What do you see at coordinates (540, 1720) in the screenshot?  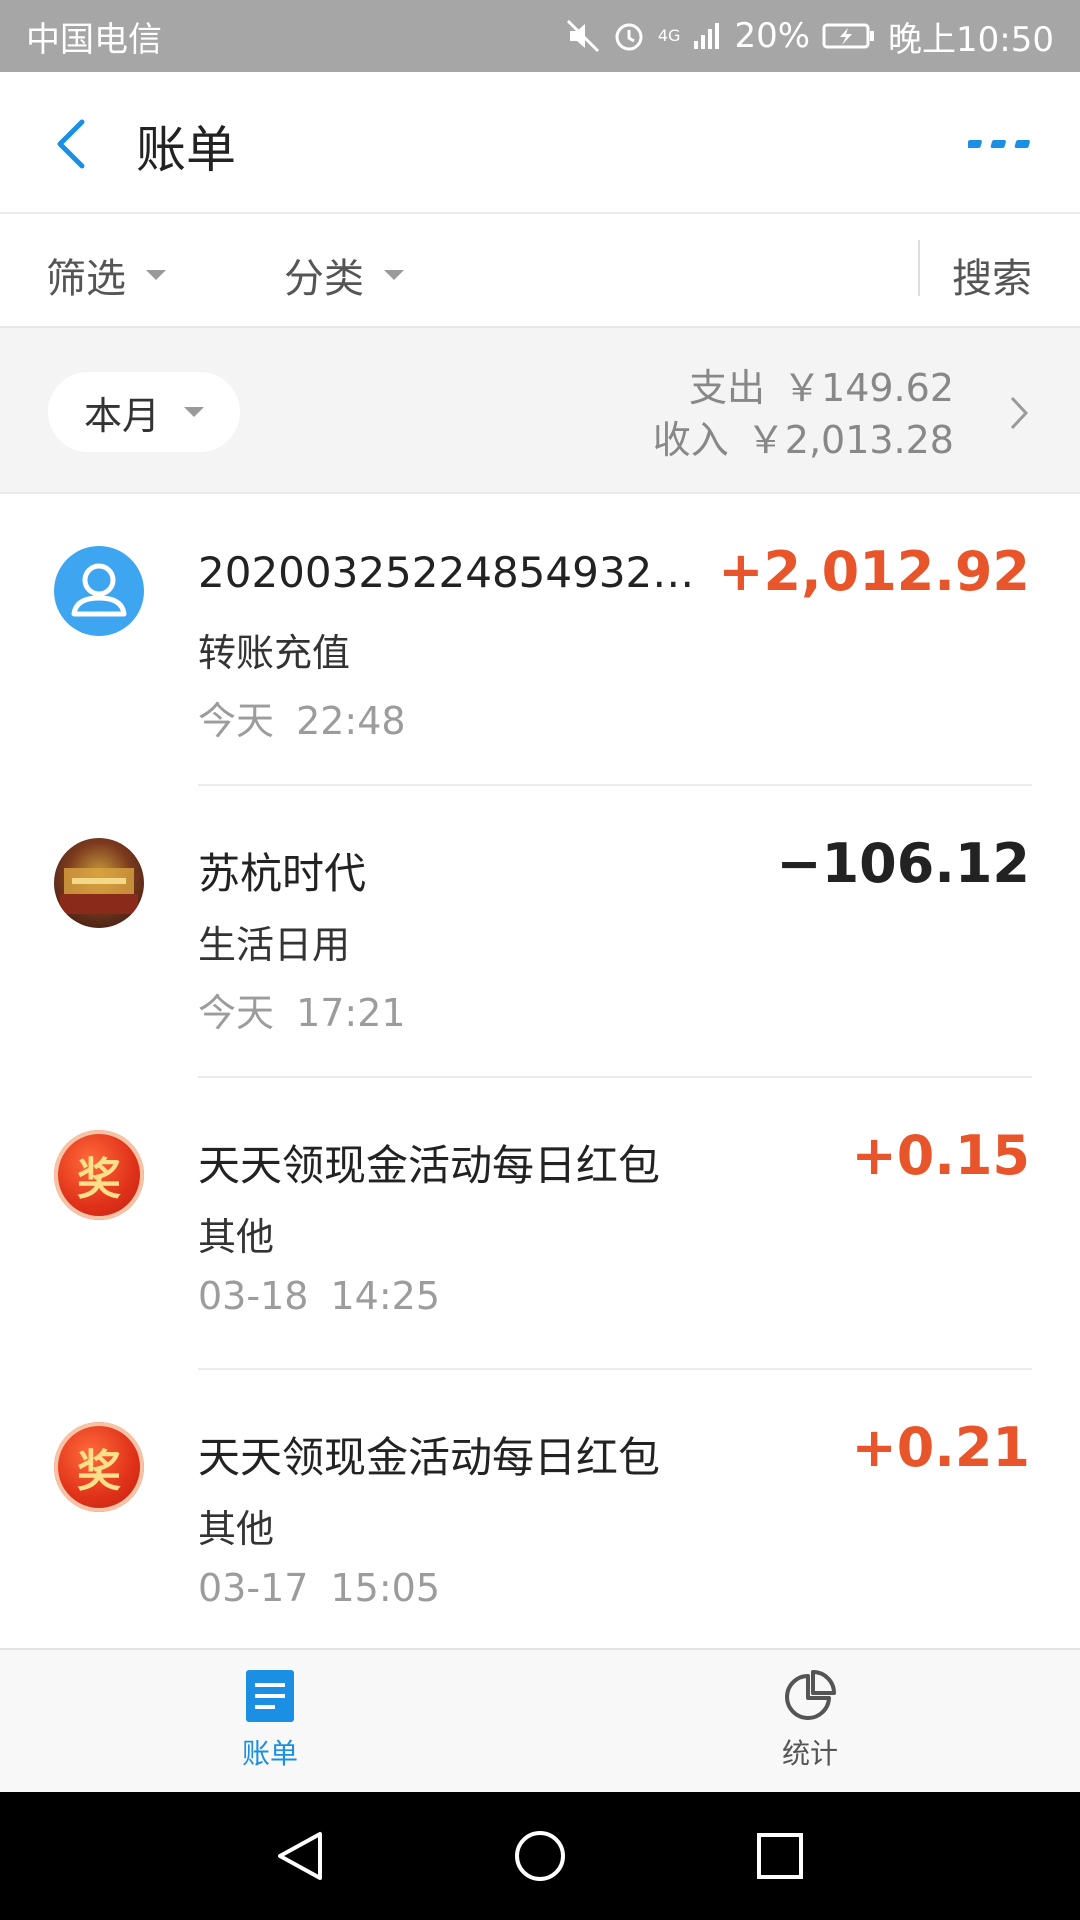 I see `bottom-tab-bar: 账单 统计` at bounding box center [540, 1720].